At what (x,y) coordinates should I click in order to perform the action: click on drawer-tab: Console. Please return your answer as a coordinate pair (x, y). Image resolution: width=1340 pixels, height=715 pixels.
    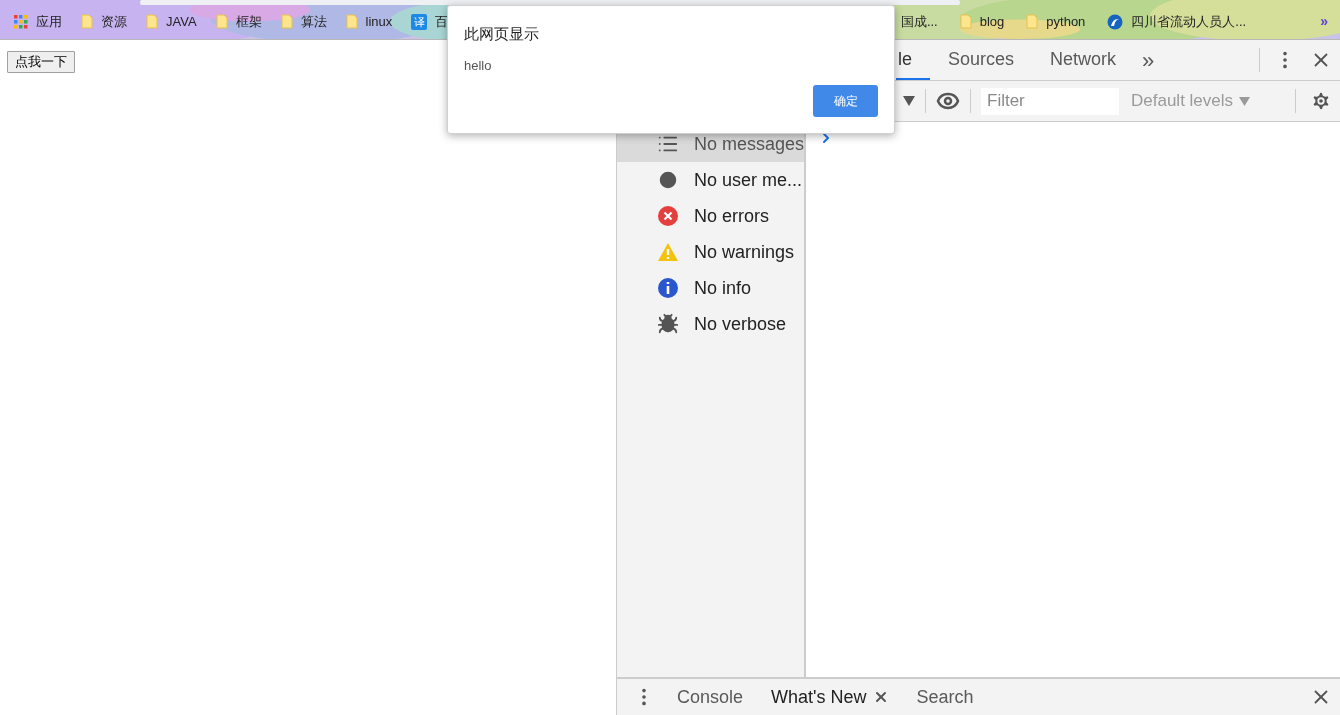
    Looking at the image, I should click on (710, 697).